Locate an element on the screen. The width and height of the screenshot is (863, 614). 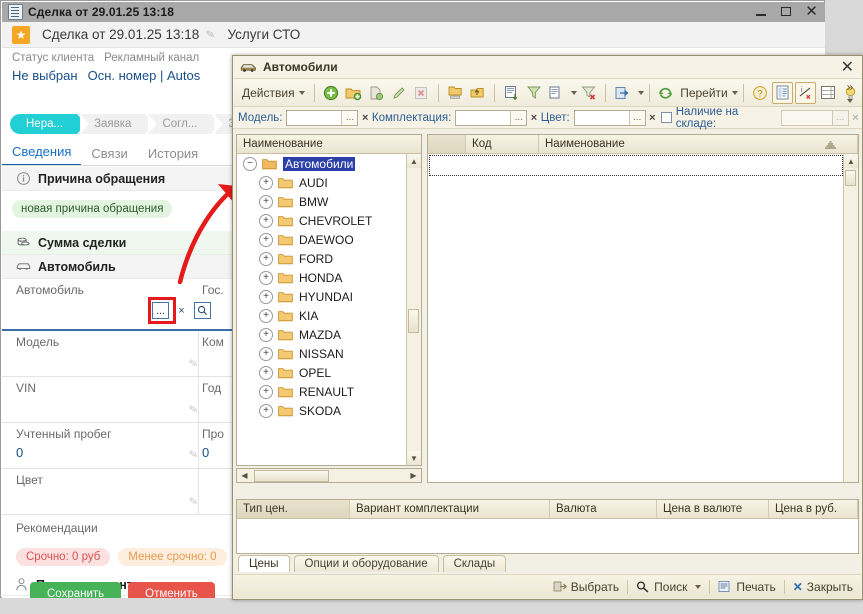
section-auto: Автомобиль is located at coordinates (118, 267).